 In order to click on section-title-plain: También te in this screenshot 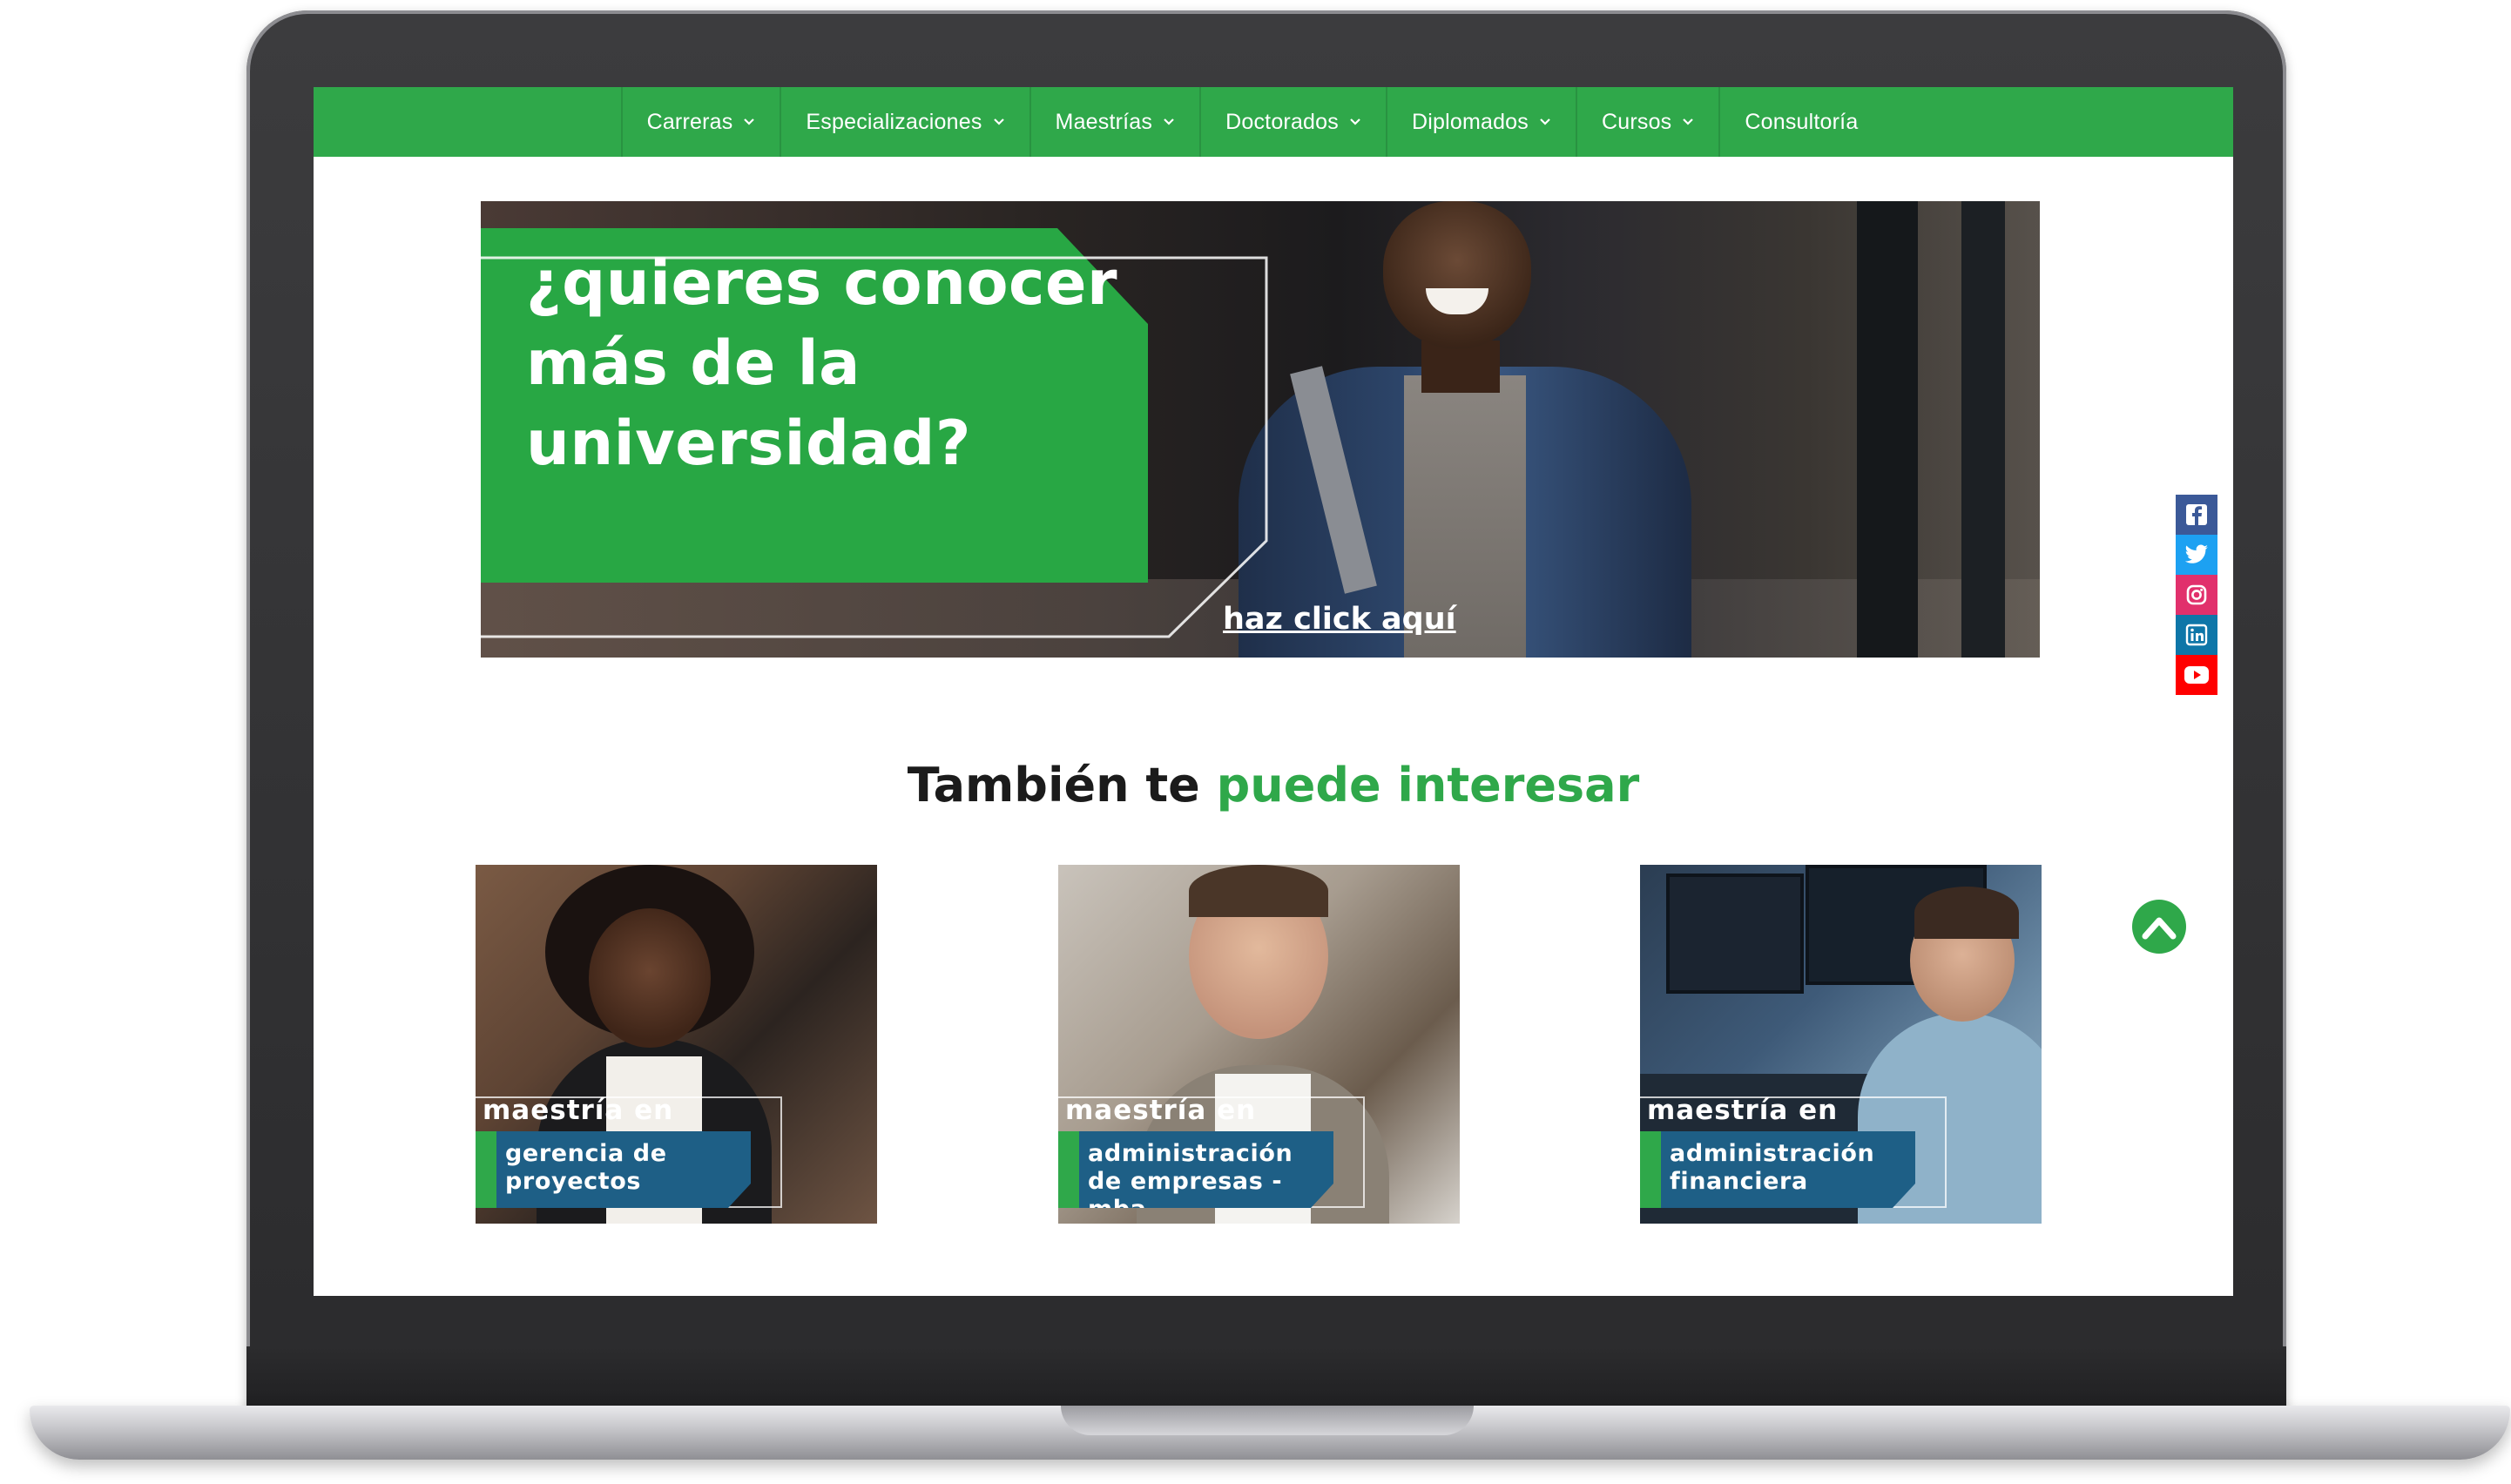, I will do `click(1053, 785)`.